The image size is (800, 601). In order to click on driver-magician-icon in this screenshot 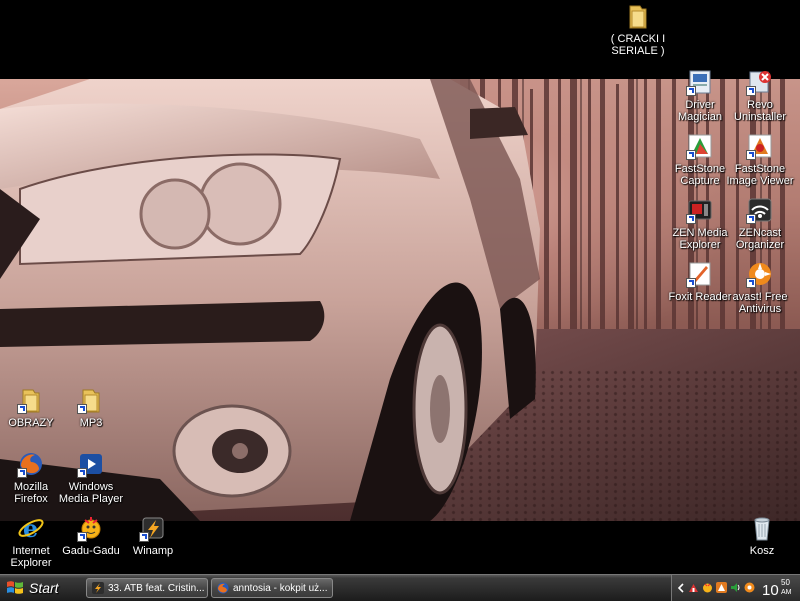, I will do `click(700, 82)`.